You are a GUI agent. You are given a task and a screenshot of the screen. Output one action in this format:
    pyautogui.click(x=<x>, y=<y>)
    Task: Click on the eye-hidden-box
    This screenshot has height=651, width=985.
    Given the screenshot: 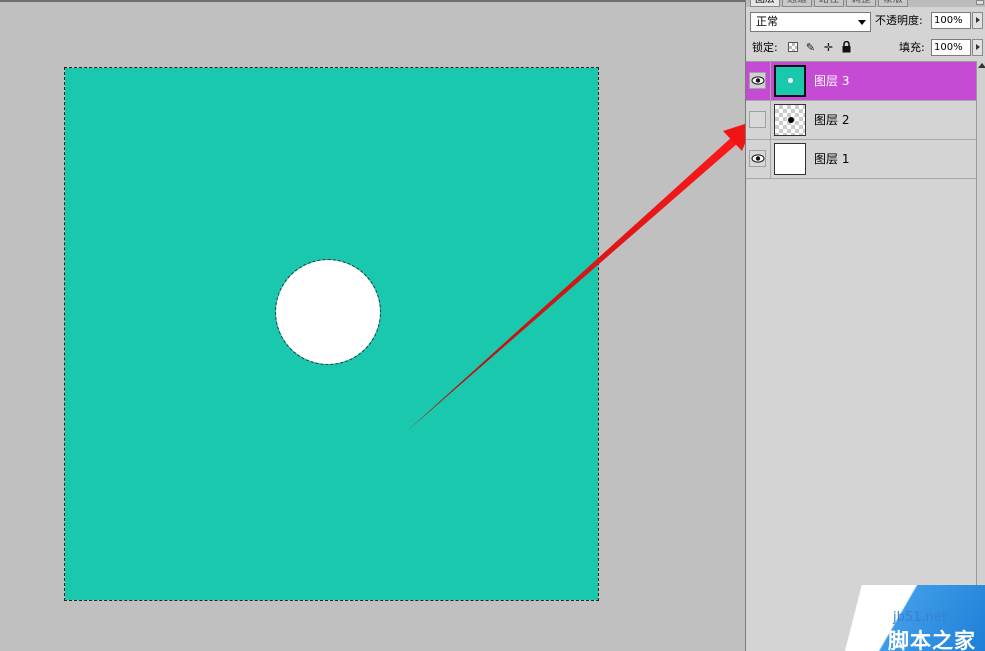 What is the action you would take?
    pyautogui.click(x=757, y=119)
    